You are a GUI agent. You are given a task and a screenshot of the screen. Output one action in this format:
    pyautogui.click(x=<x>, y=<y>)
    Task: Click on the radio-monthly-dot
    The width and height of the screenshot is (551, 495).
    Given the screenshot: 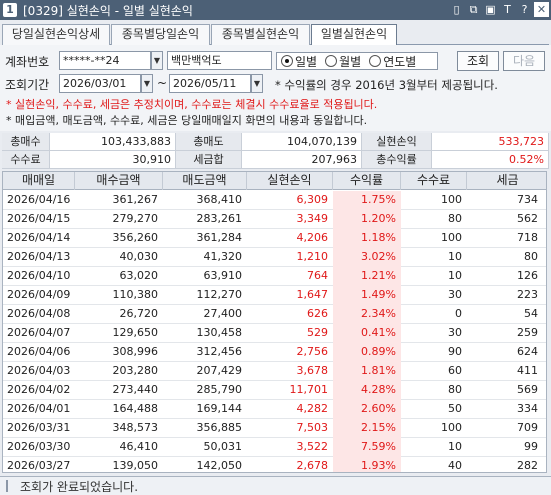 What is the action you would take?
    pyautogui.click(x=331, y=61)
    